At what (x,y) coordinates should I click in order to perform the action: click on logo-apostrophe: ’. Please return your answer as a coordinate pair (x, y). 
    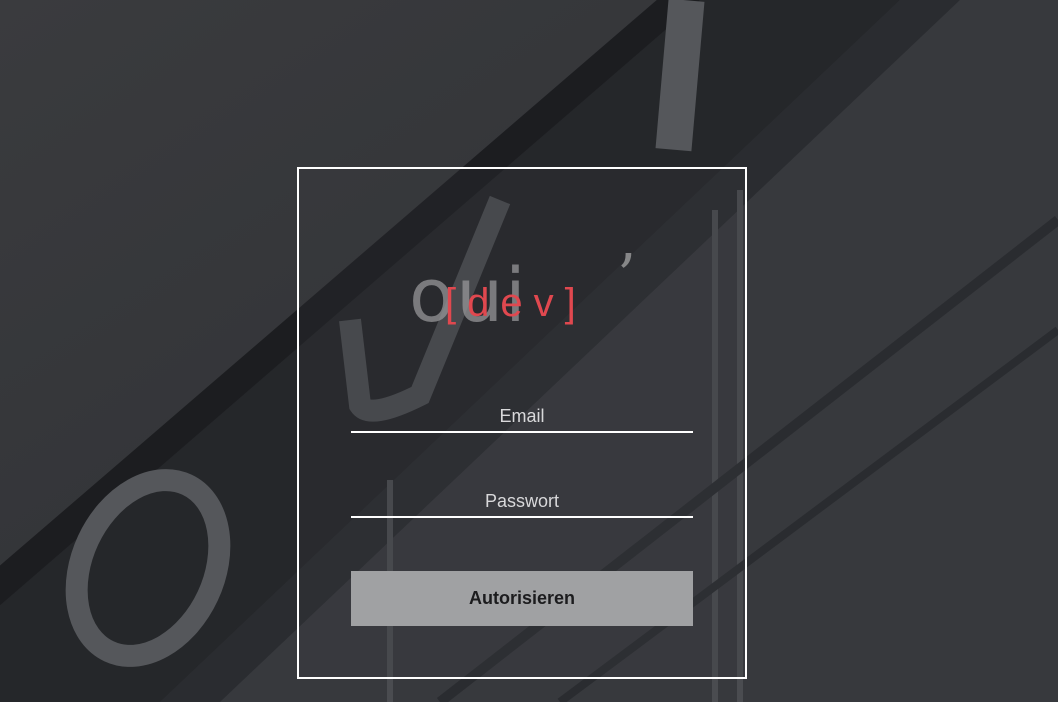
    Looking at the image, I should click on (627, 277).